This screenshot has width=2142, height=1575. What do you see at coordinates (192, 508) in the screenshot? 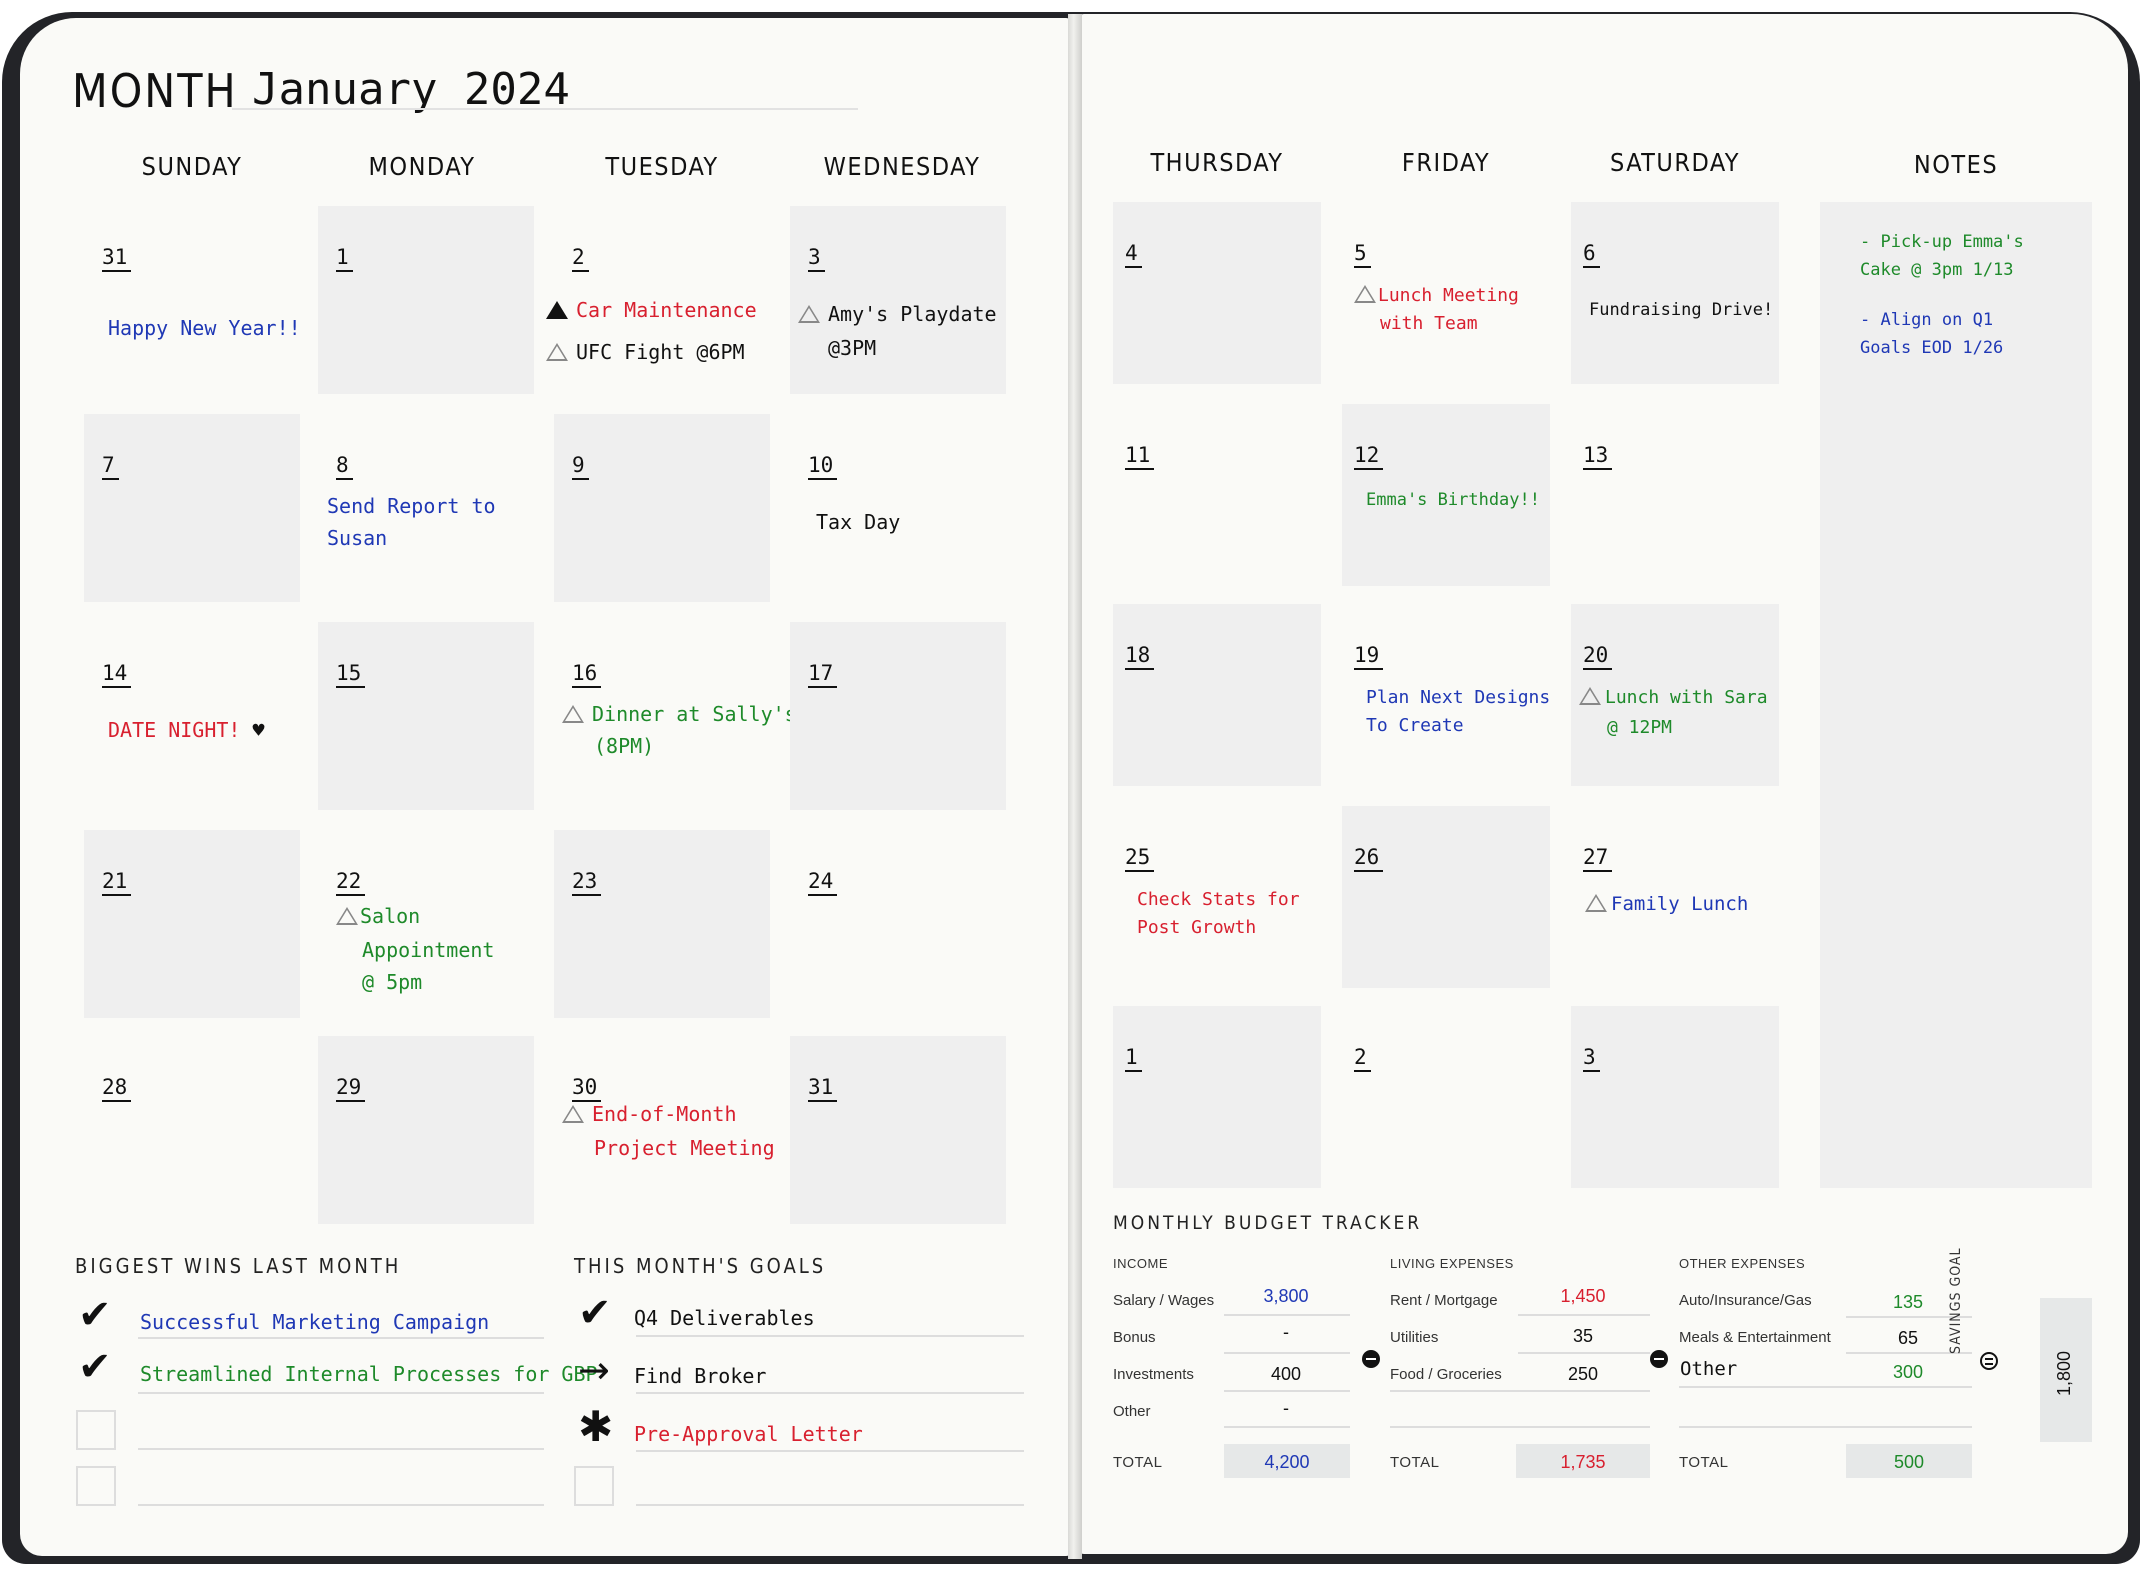
I see `day-cell: 7` at bounding box center [192, 508].